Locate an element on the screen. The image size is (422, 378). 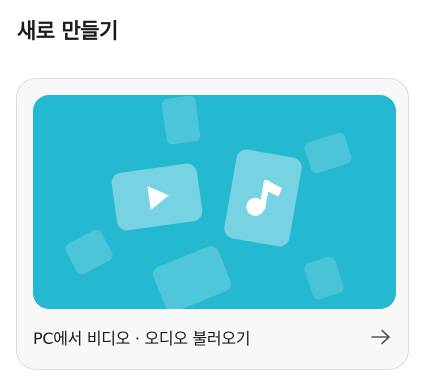
decorative-tile is located at coordinates (181, 120).